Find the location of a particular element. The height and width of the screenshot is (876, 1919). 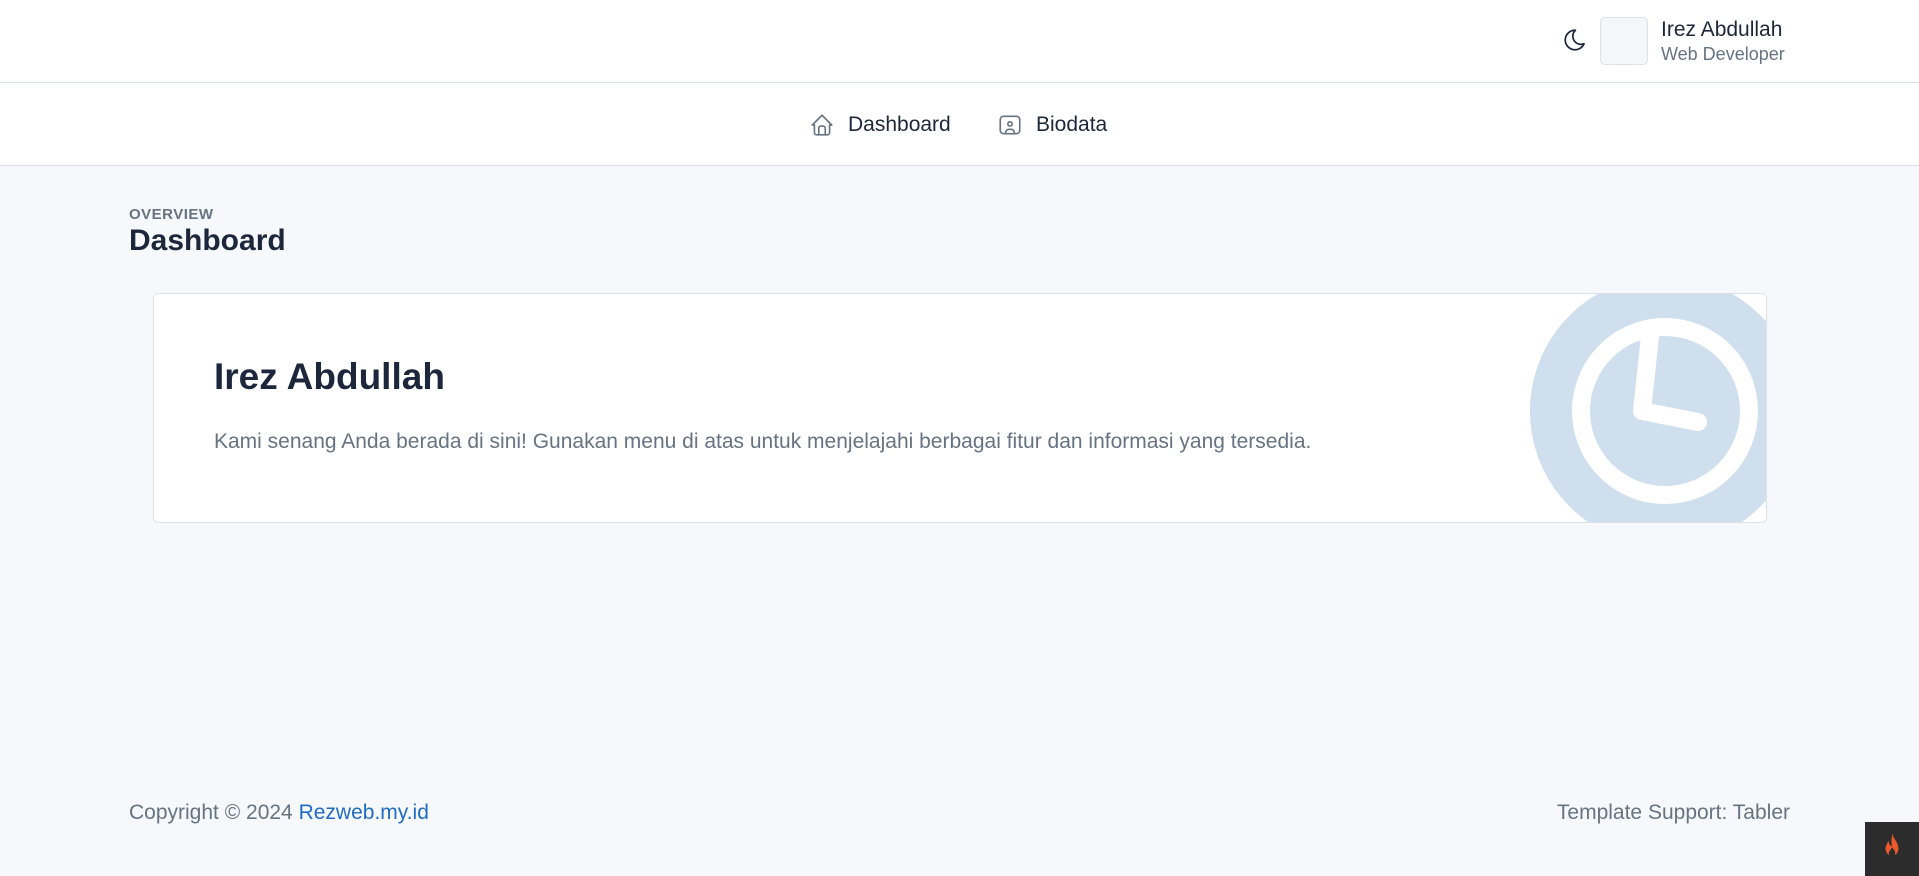

nav-item-biodata: Biodata is located at coordinates (1051, 125).